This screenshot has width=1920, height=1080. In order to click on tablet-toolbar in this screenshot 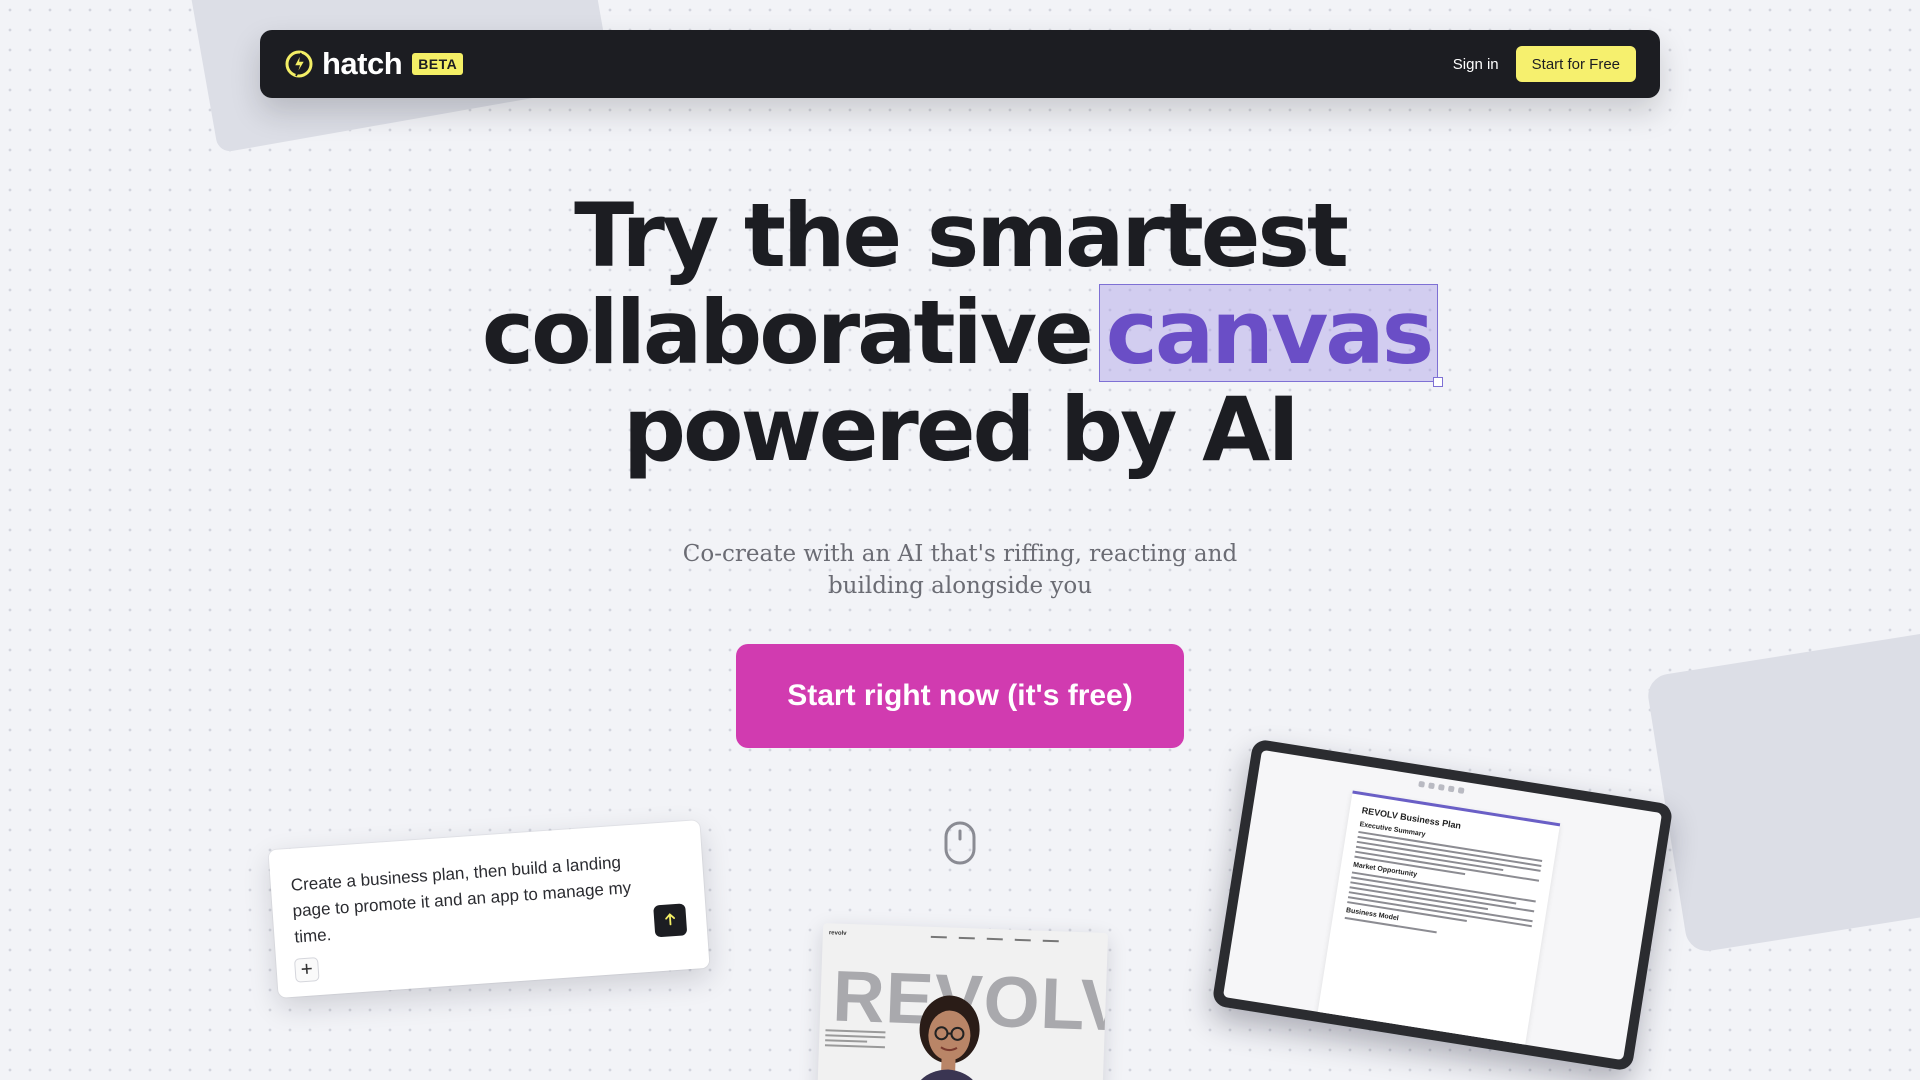, I will do `click(1448, 788)`.